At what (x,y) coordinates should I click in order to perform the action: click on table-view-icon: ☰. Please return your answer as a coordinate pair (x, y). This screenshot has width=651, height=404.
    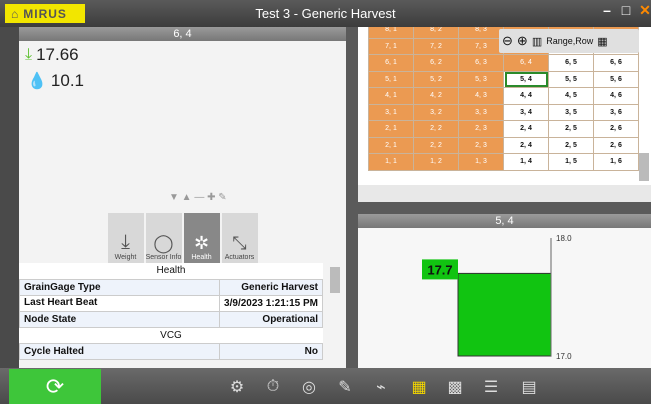
    Looking at the image, I should click on (491, 387).